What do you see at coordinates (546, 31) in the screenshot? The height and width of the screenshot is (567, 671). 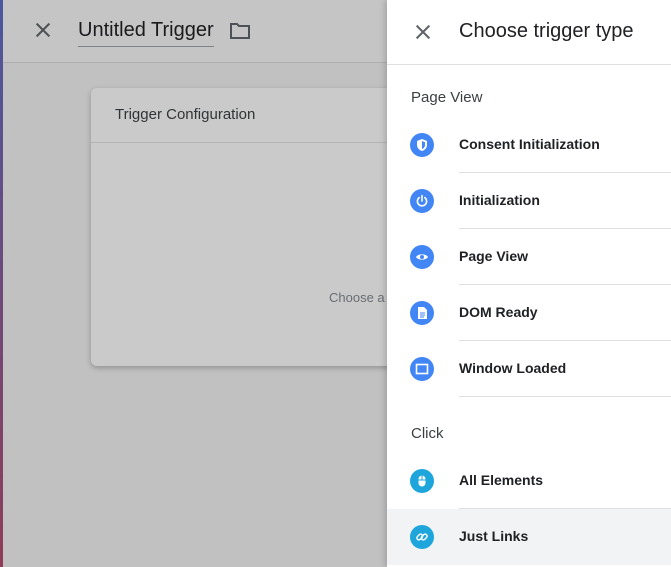 I see `panel-title: Choose trigger type` at bounding box center [546, 31].